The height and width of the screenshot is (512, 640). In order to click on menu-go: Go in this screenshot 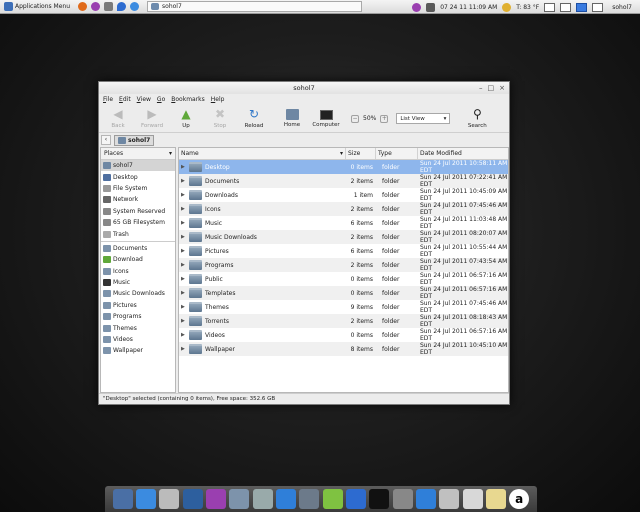, I will do `click(161, 99)`.